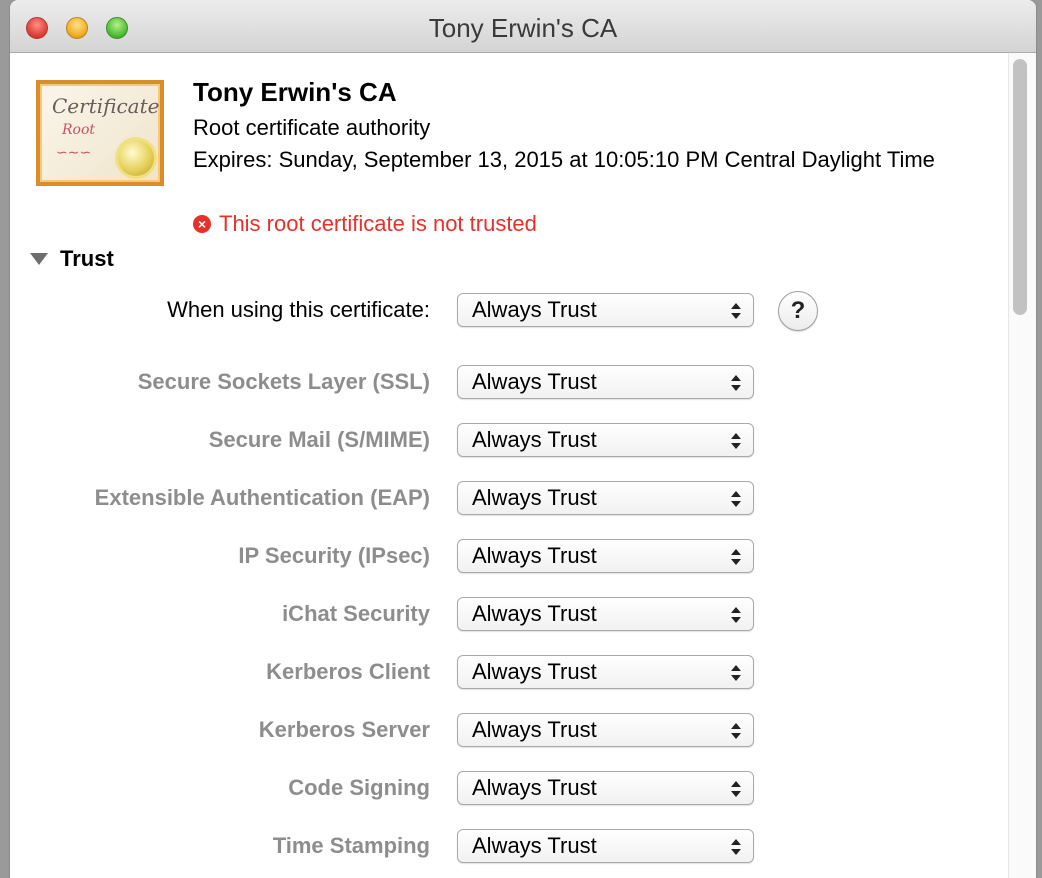 The image size is (1042, 878). What do you see at coordinates (534, 381) in the screenshot?
I see `policy-value-ssl: Always Trust` at bounding box center [534, 381].